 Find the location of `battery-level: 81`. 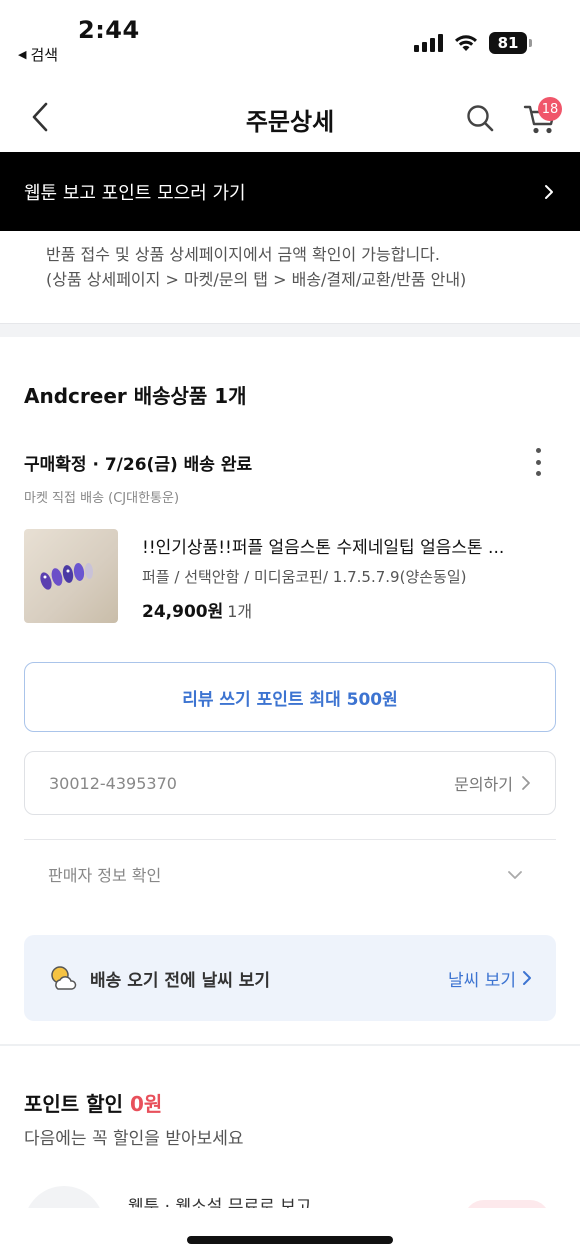

battery-level: 81 is located at coordinates (508, 43).